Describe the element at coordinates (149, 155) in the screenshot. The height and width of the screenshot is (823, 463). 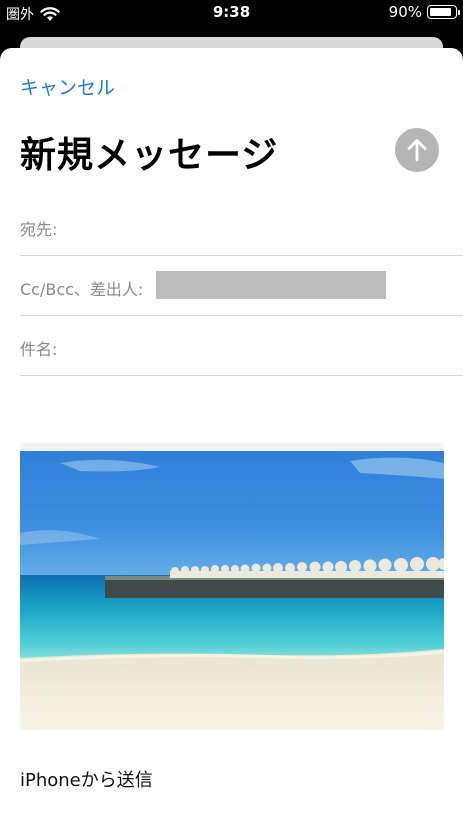
I see `page-title: 新規メッセージ` at that location.